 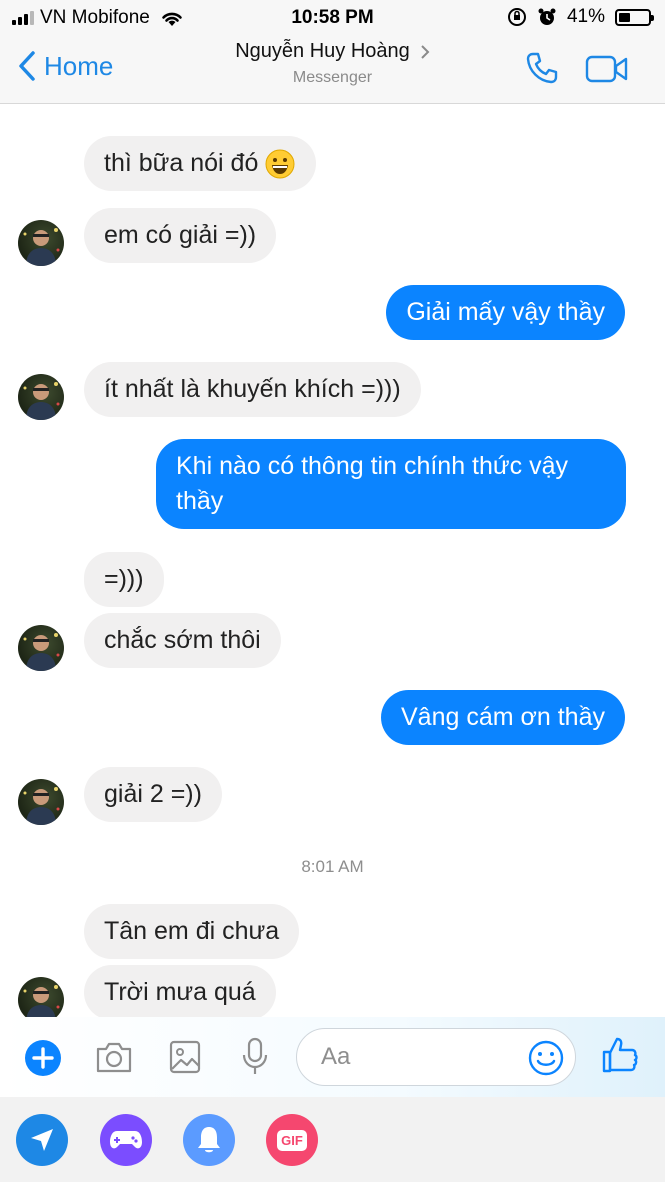 What do you see at coordinates (372, 483) in the screenshot?
I see `message-text: Khi nào có thông tin chính thức vậy thầy` at bounding box center [372, 483].